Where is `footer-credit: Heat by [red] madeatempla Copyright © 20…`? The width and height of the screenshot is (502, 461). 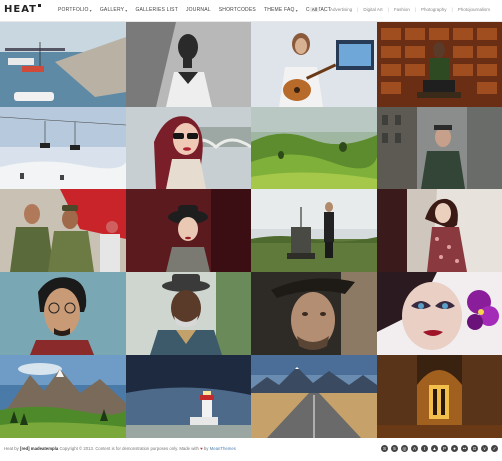 footer-credit: Heat by [red] madeatempla Copyright © 20… is located at coordinates (120, 448).